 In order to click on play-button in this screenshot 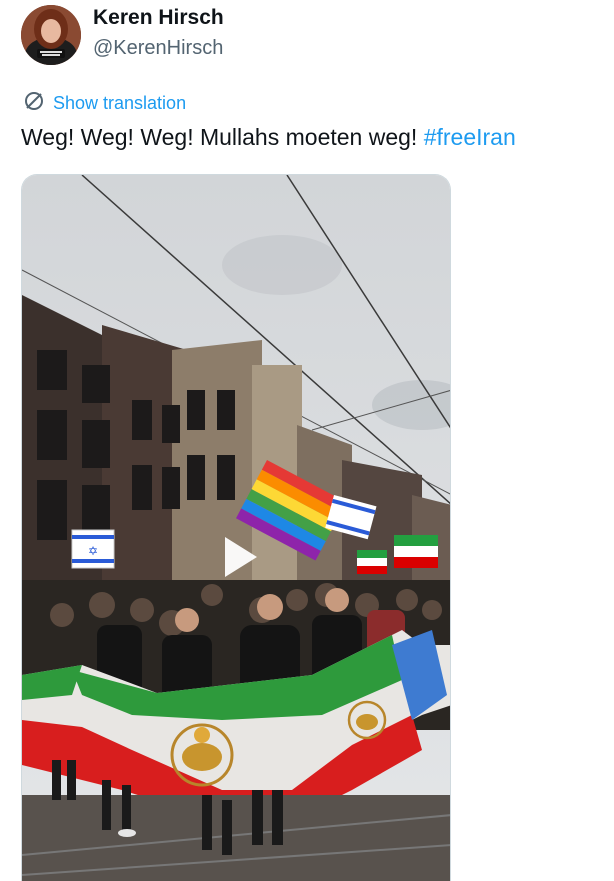, I will do `click(241, 557)`.